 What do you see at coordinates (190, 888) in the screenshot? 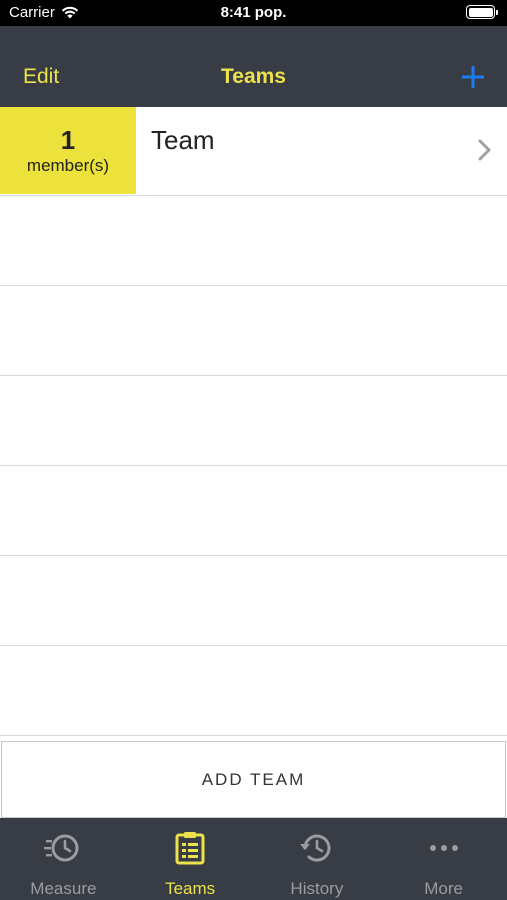
I see `tab-label: Teams` at bounding box center [190, 888].